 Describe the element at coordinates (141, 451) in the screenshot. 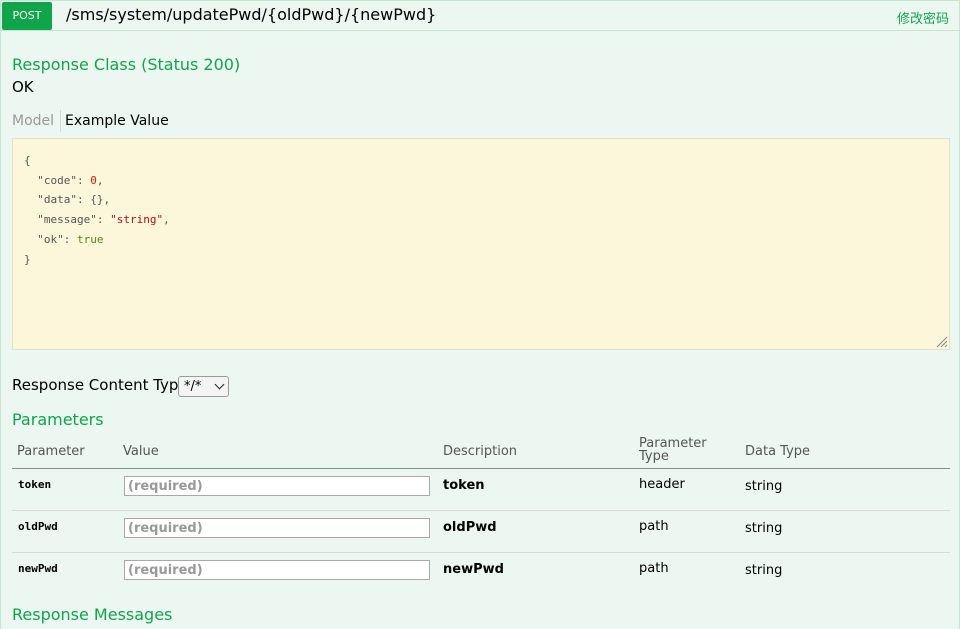

I see `header-value: Value` at that location.